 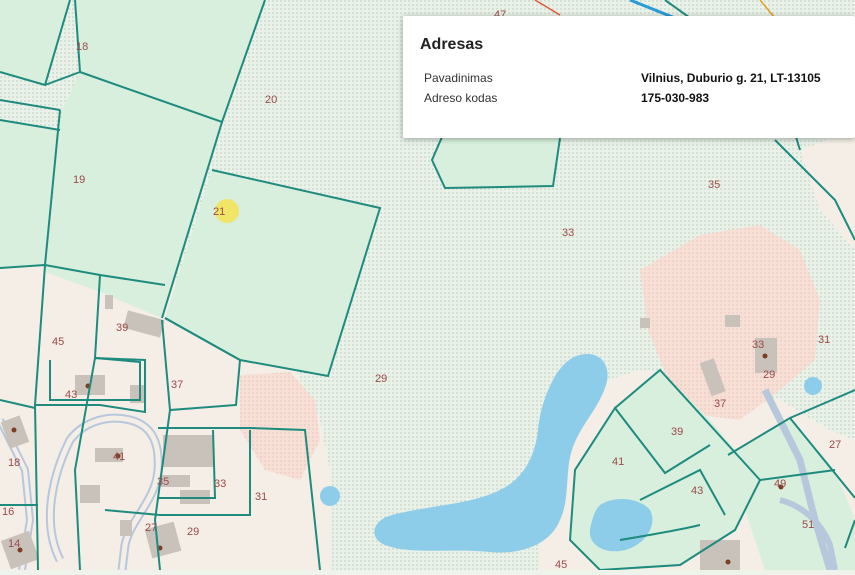 What do you see at coordinates (14, 544) in the screenshot?
I see `plot-label: 14` at bounding box center [14, 544].